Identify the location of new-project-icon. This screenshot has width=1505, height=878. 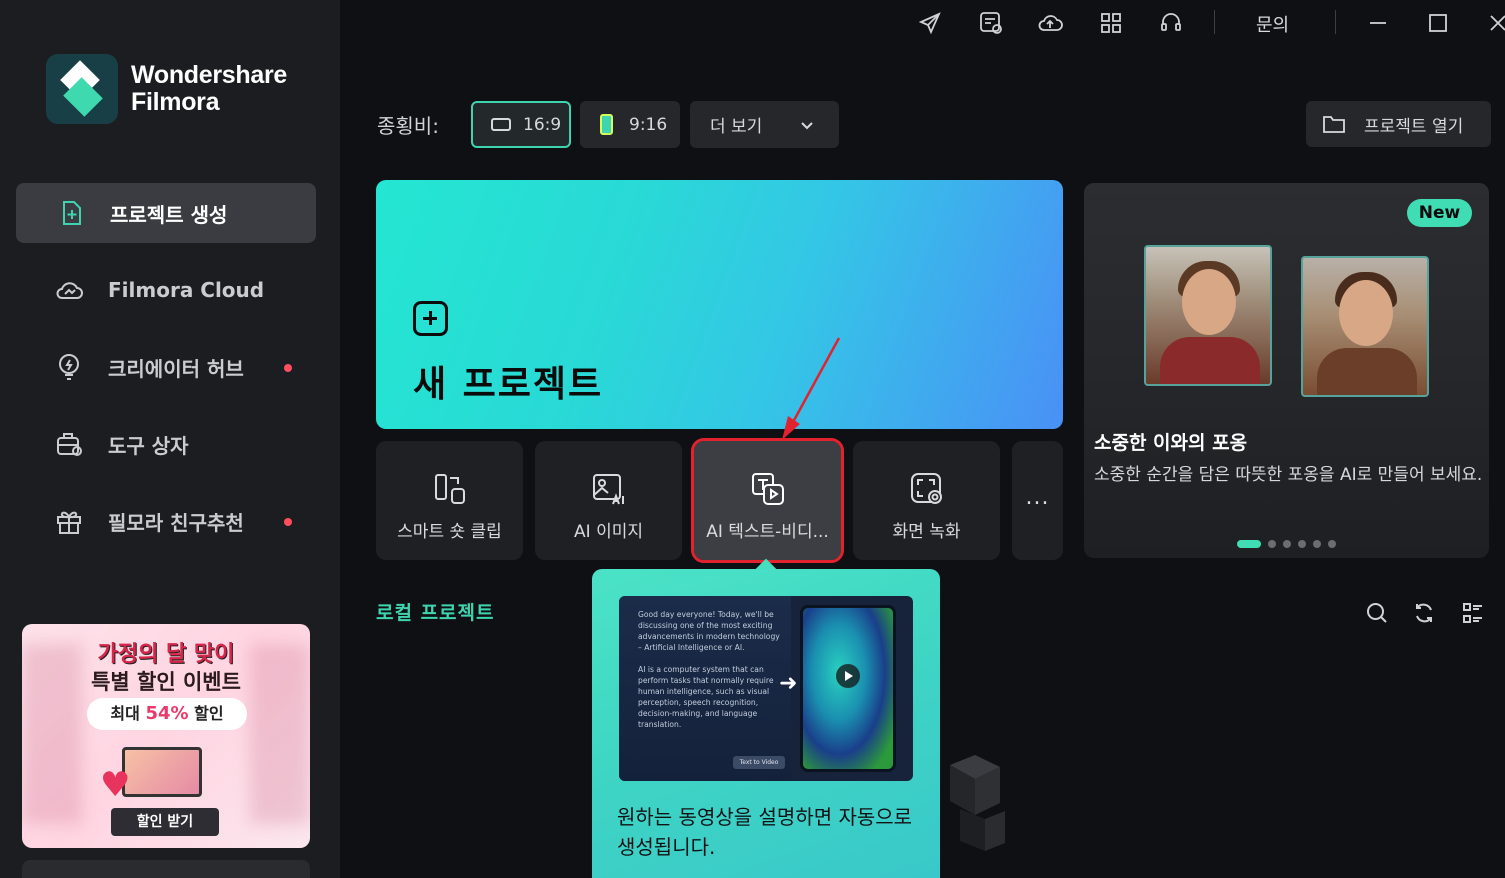
(71, 213).